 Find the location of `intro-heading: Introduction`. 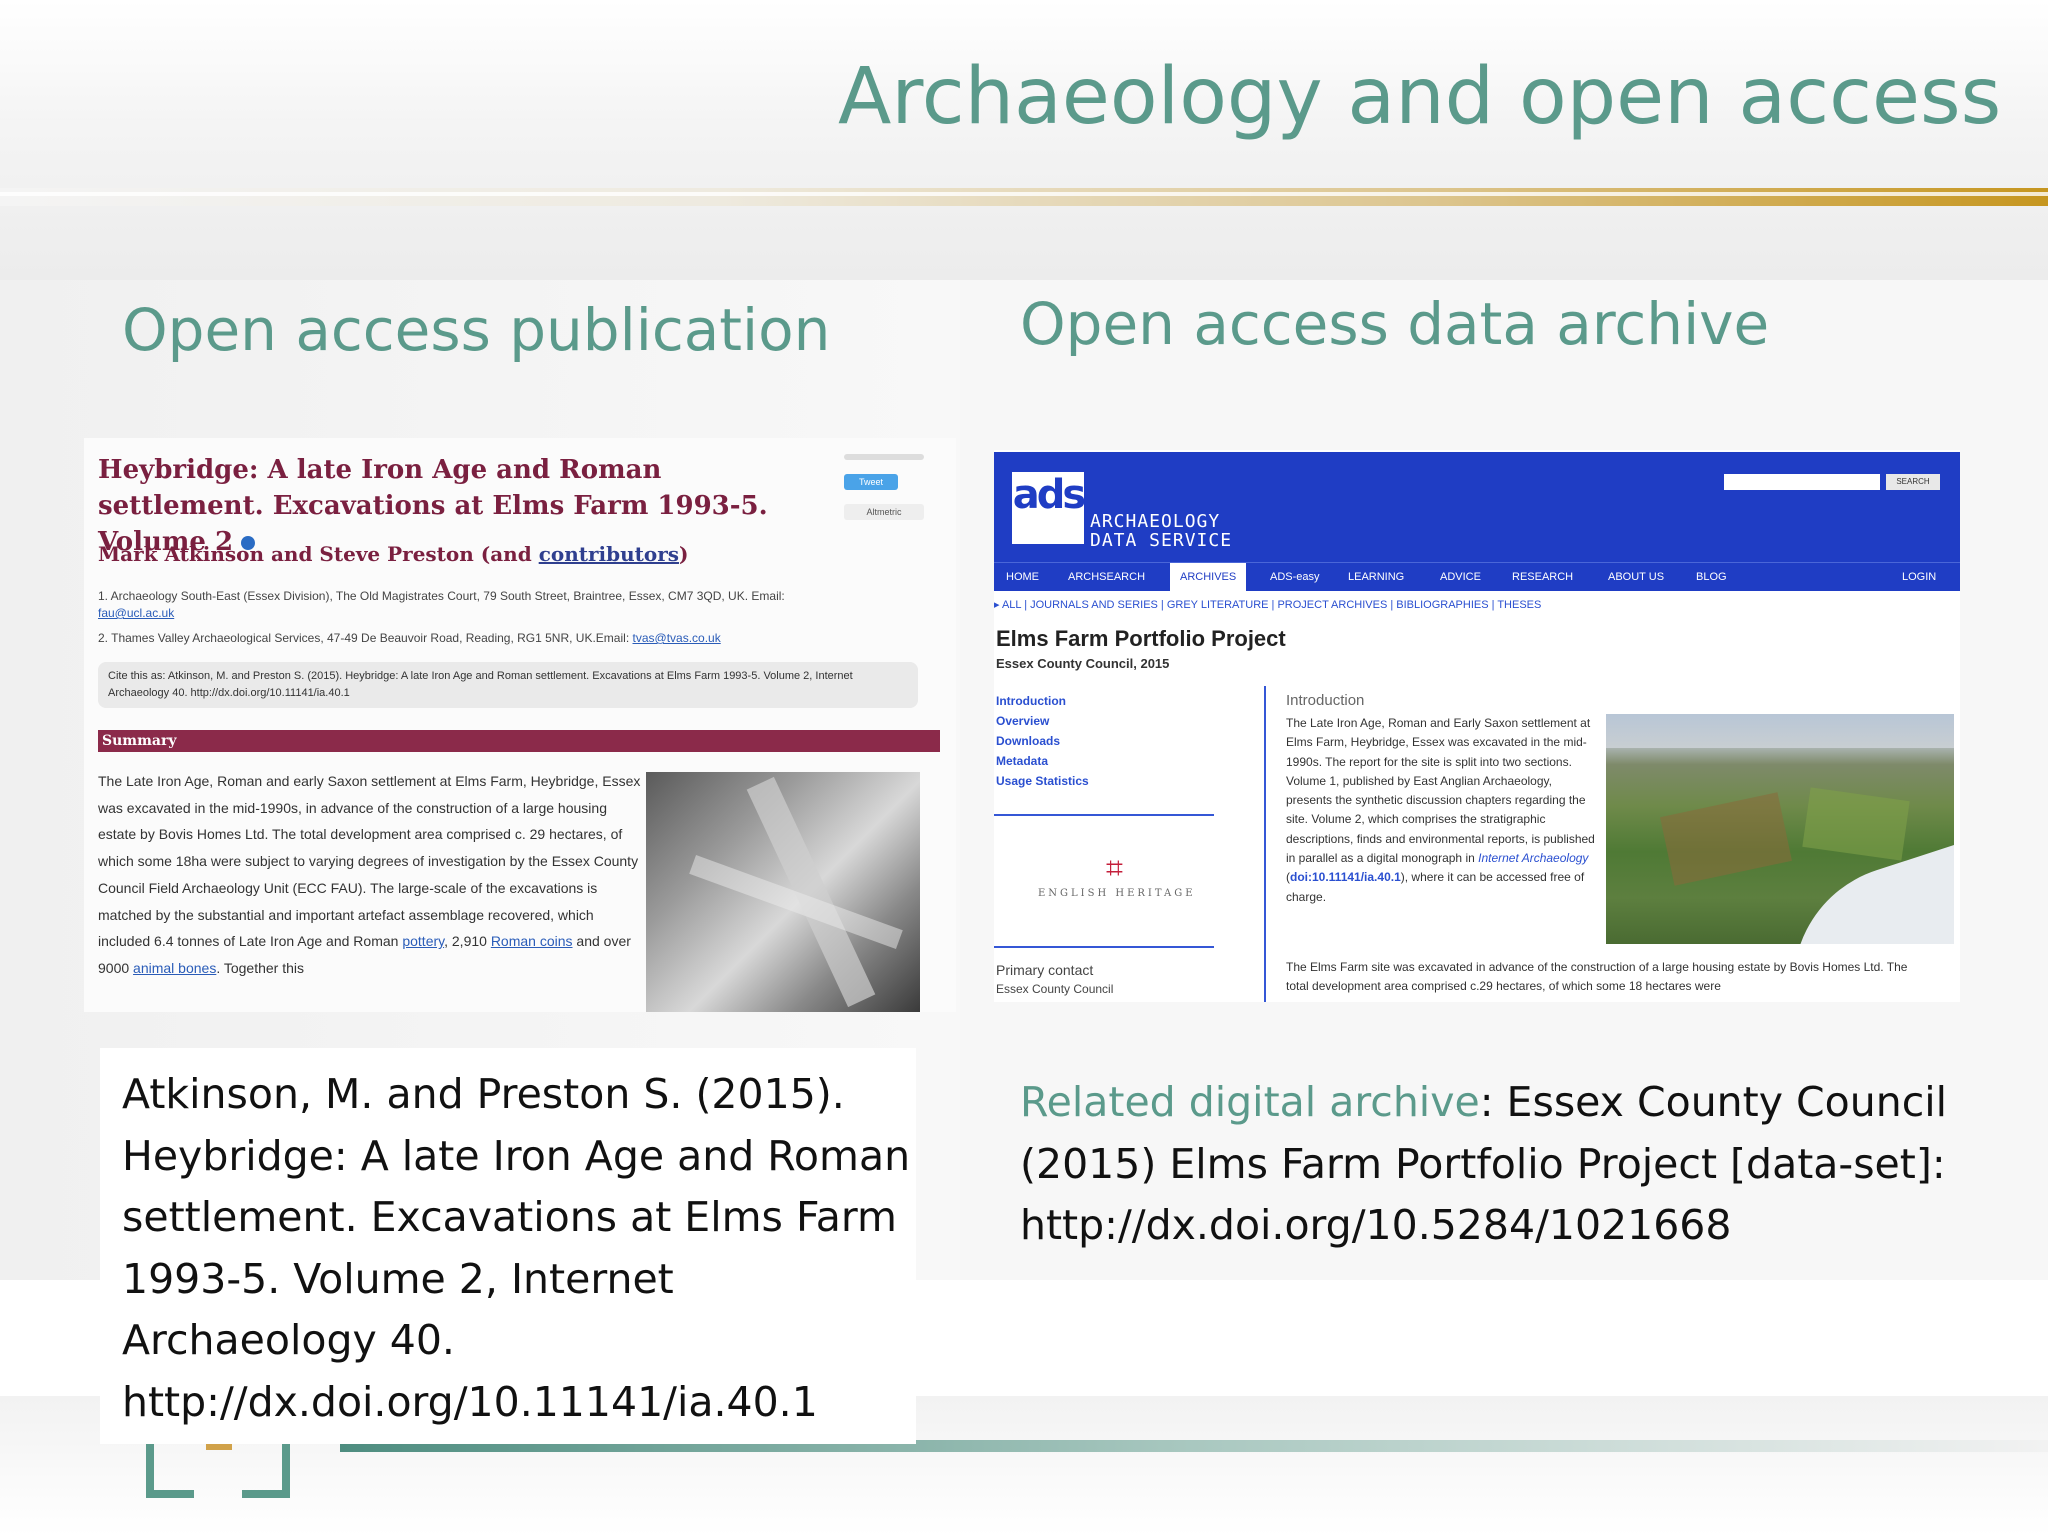

intro-heading: Introduction is located at coordinates (1325, 700).